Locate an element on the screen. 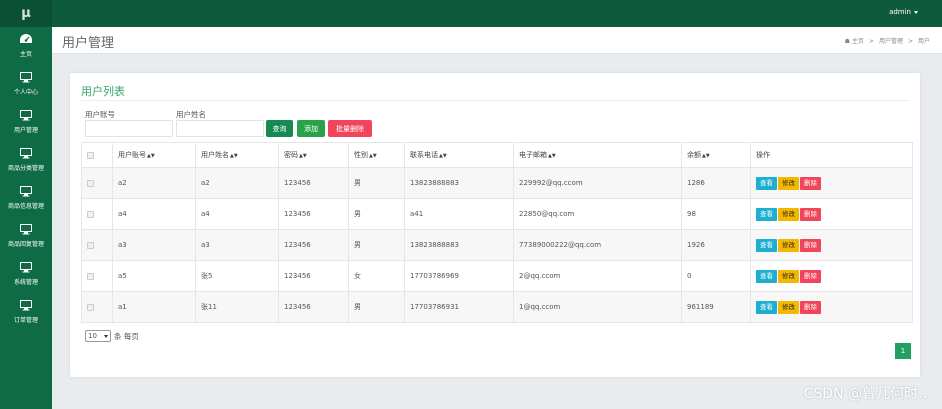 This screenshot has height=409, width=942. sidebar-item-category-management: 商品分类管理 is located at coordinates (26, 162).